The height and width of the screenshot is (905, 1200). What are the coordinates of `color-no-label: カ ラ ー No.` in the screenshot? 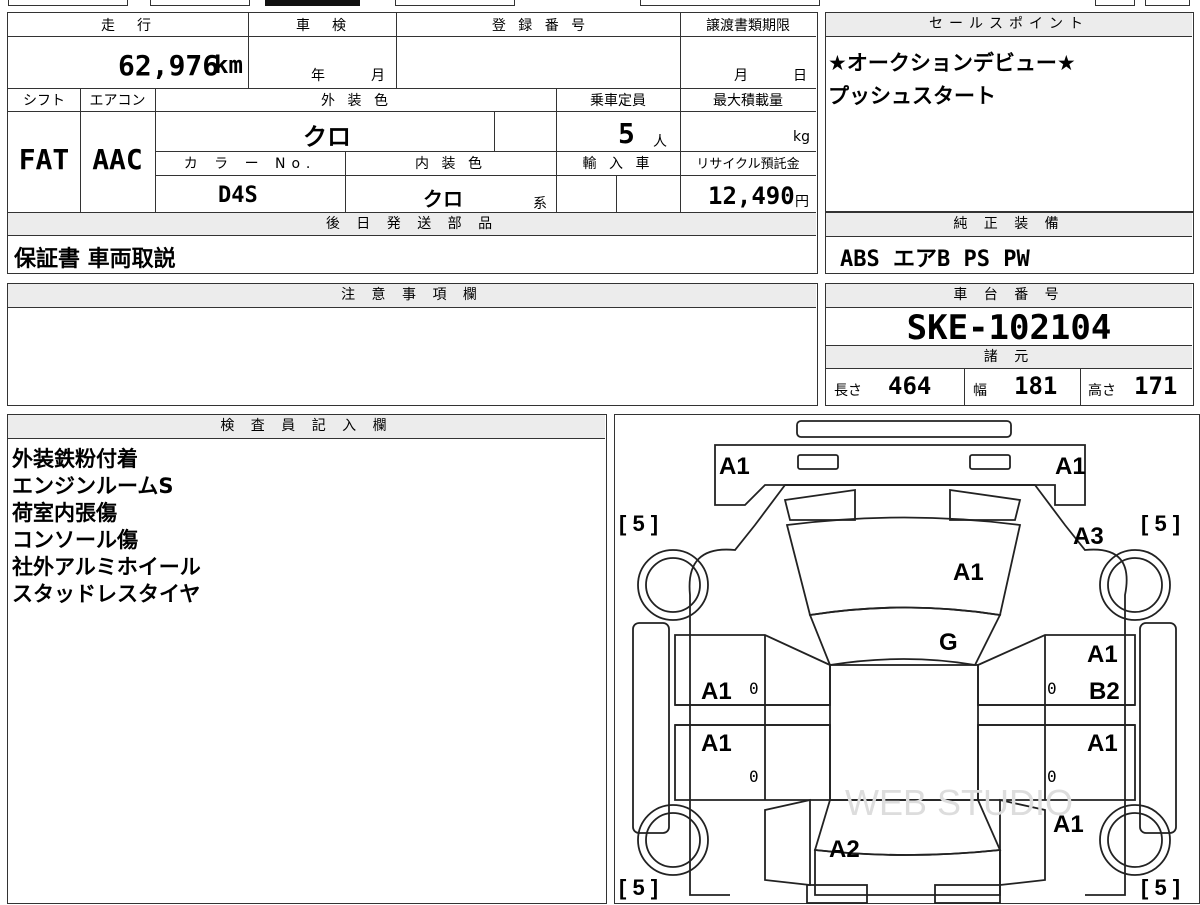 It's located at (250, 164).